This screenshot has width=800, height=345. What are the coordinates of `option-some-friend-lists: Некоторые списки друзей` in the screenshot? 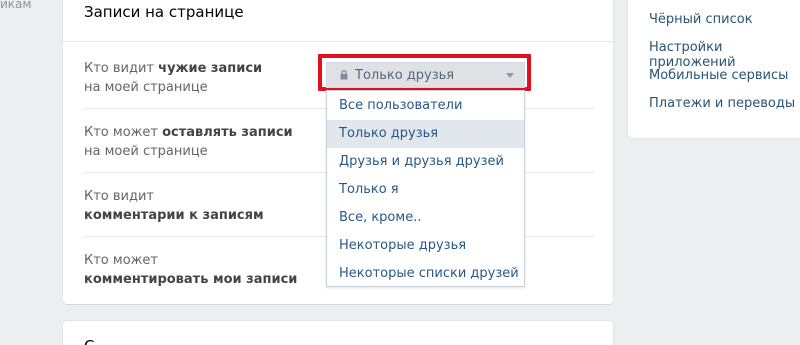 It's located at (425, 274).